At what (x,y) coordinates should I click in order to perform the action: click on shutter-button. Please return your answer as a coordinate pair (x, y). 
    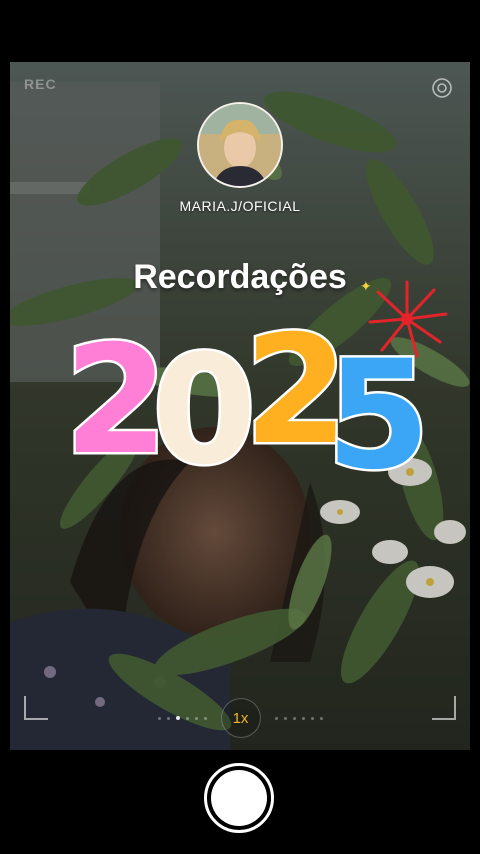
    Looking at the image, I should click on (239, 798).